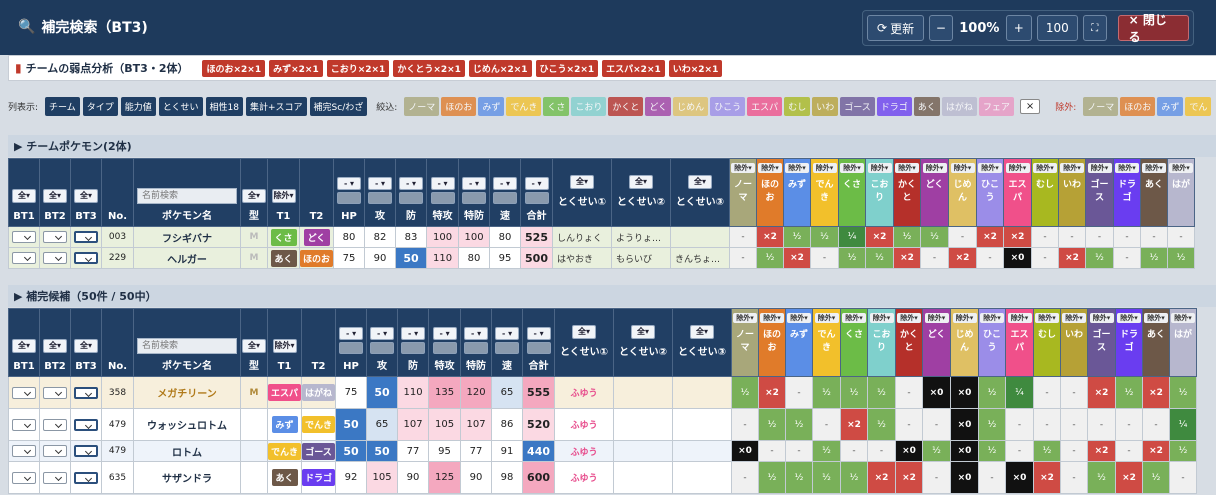 This screenshot has height=495, width=1216. Describe the element at coordinates (959, 106) in the screenshot. I see `narrow-type-chip: はがね` at that location.